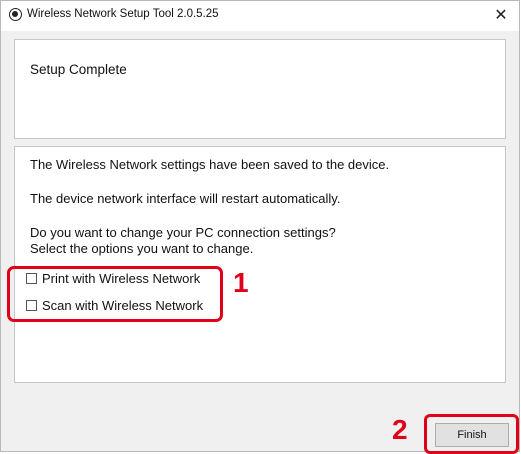  I want to click on window-title: Wireless Network Setup Tool 2.0.5.25, so click(123, 14).